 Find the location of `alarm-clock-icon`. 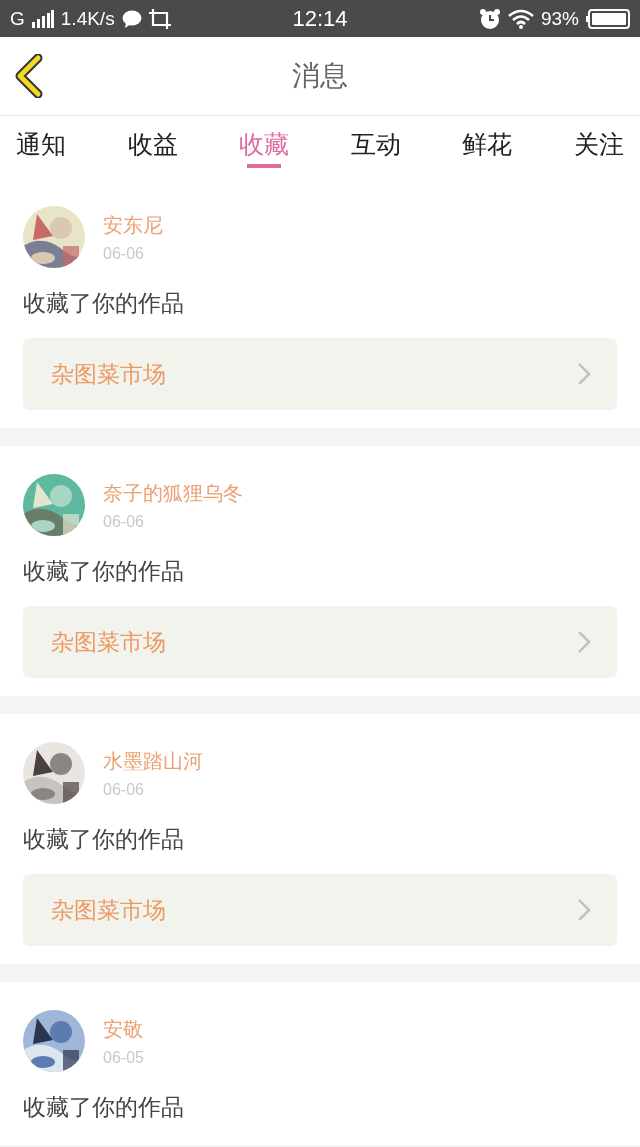

alarm-clock-icon is located at coordinates (489, 18).